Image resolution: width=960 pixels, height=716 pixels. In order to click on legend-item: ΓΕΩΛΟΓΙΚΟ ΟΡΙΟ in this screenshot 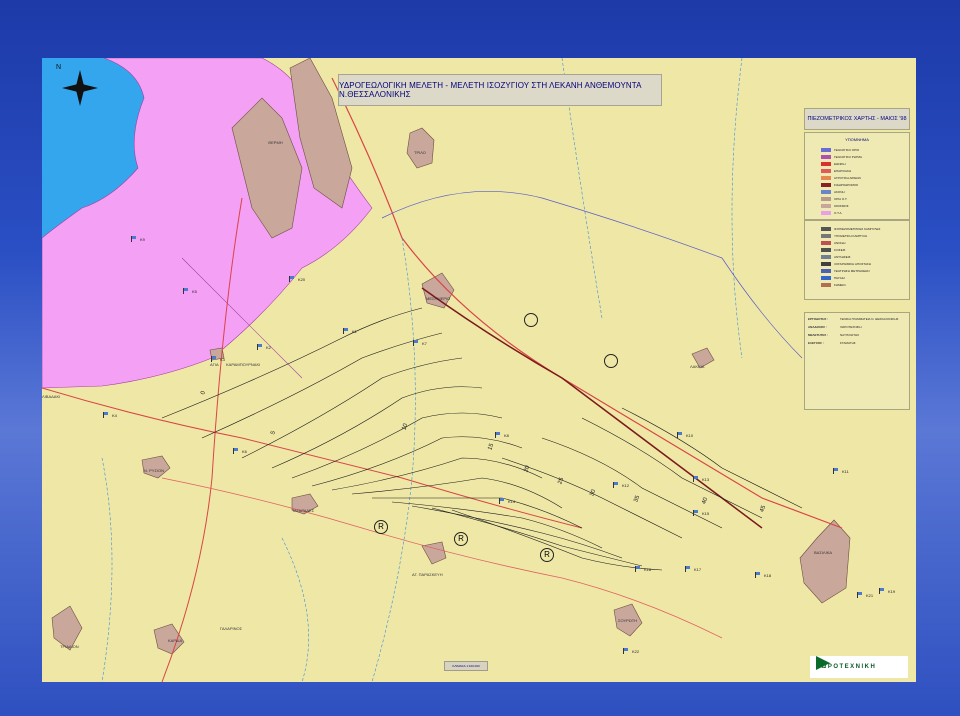, I will do `click(865, 149)`.